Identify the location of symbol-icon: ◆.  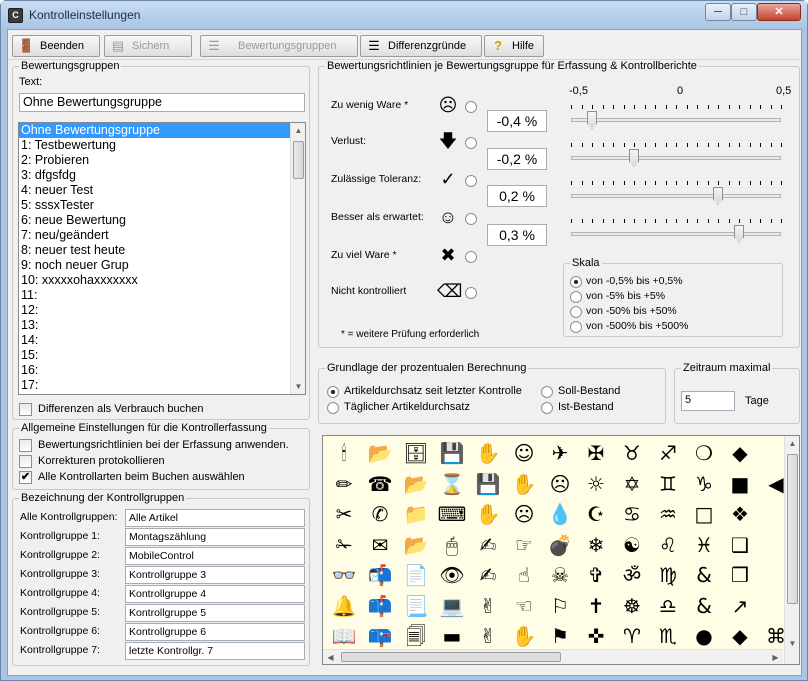
(740, 453).